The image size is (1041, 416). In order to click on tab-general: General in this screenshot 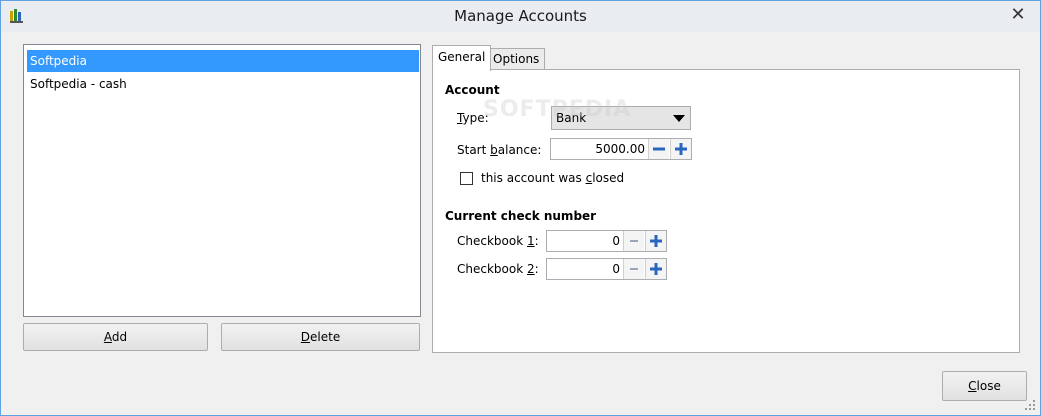, I will do `click(462, 58)`.